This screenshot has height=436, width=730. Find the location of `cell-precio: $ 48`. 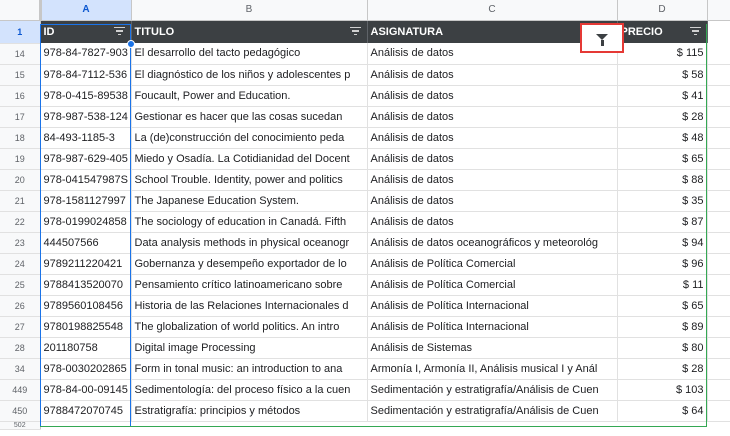

cell-precio: $ 48 is located at coordinates (662, 138).